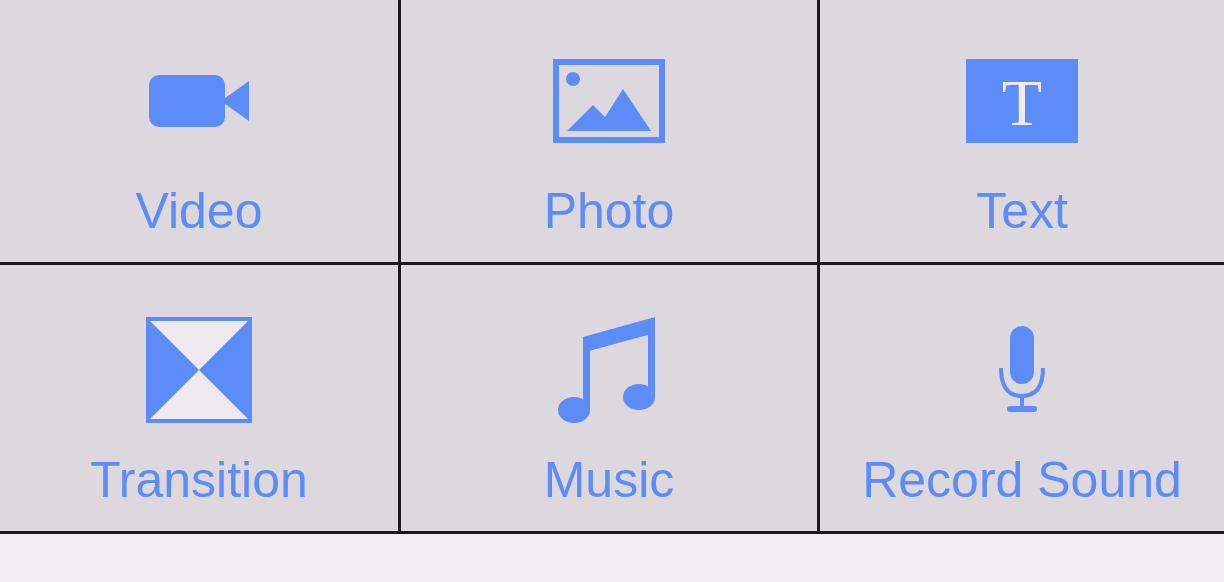 This screenshot has width=1224, height=582. Describe the element at coordinates (1022, 101) in the screenshot. I see `text-icon: T` at that location.